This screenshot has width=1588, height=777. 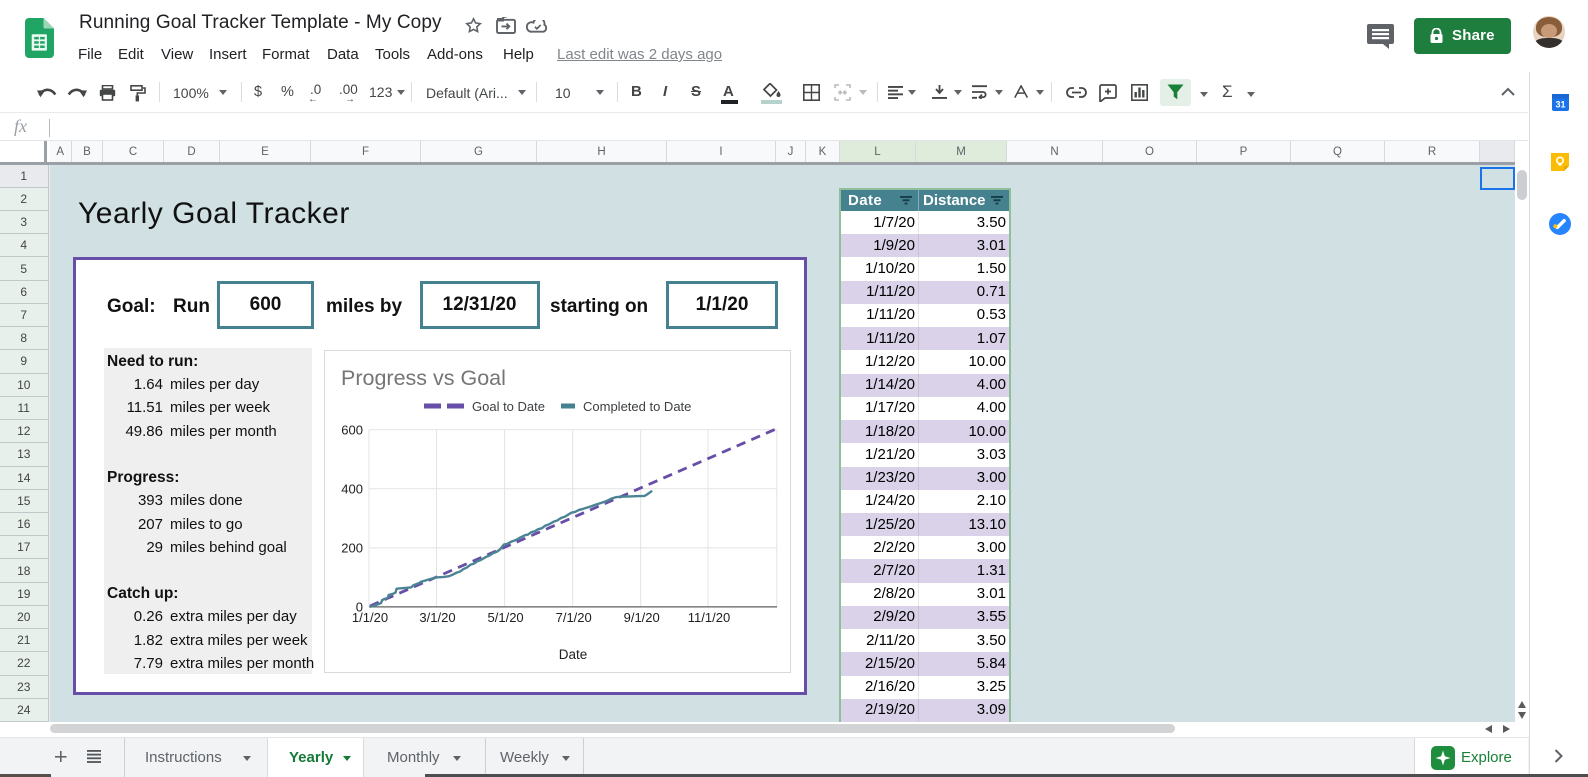 I want to click on svg-text: Progress vs Goal, so click(x=423, y=378).